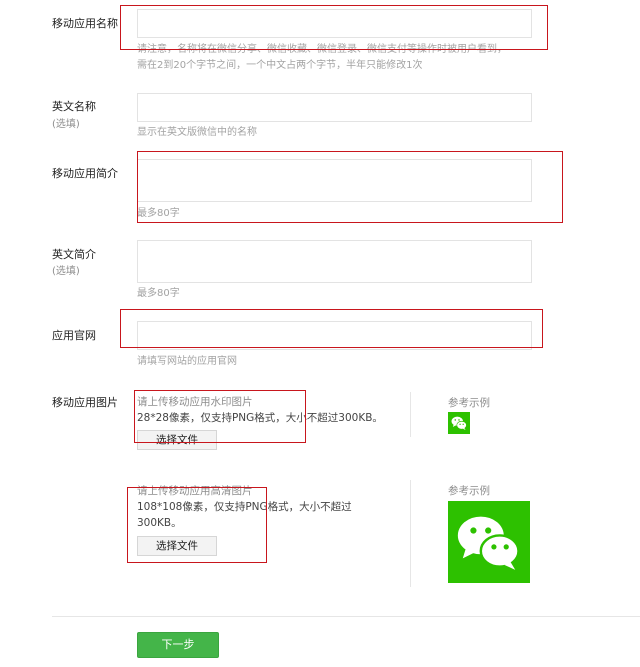 Image resolution: width=640 pixels, height=667 pixels. Describe the element at coordinates (280, 65) in the screenshot. I see `app-name-hint-line2: 需在2到20个字节之间，一个中文占两个字节，半年只能修改1次` at that location.